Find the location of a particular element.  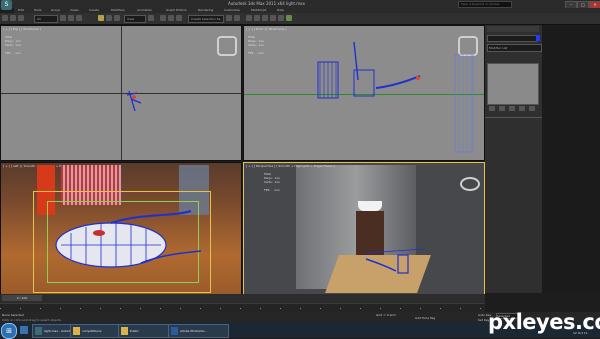

grid-size: Grid = 0.0cm is located at coordinates (386, 315).